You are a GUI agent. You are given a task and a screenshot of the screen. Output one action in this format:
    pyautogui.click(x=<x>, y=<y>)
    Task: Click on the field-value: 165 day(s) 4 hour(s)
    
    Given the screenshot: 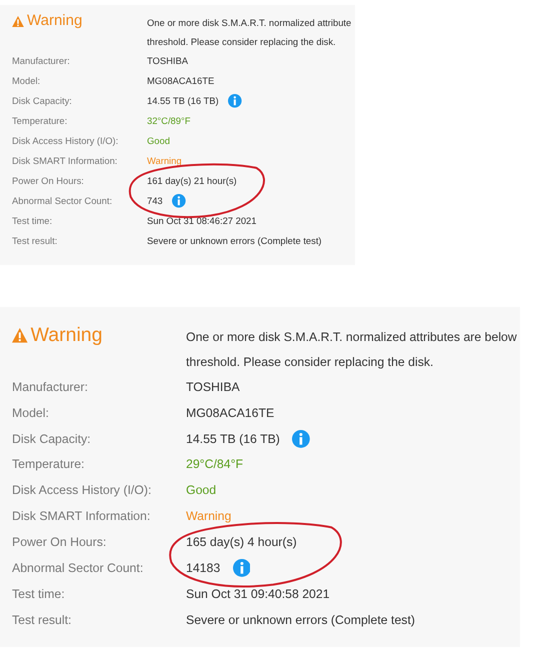 What is the action you would take?
    pyautogui.click(x=241, y=543)
    